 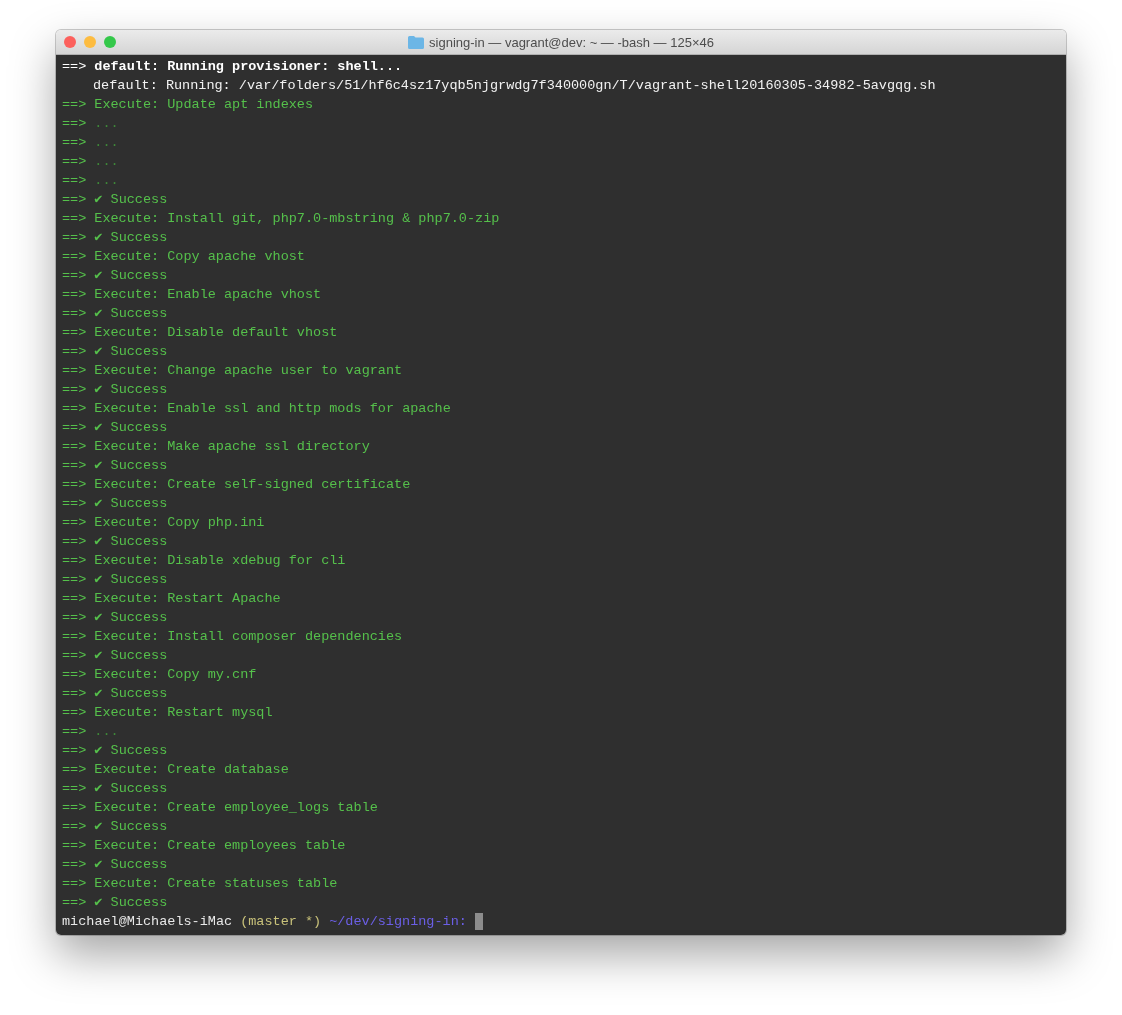 I want to click on output-line: Execute: Restart mysql, so click(x=183, y=713).